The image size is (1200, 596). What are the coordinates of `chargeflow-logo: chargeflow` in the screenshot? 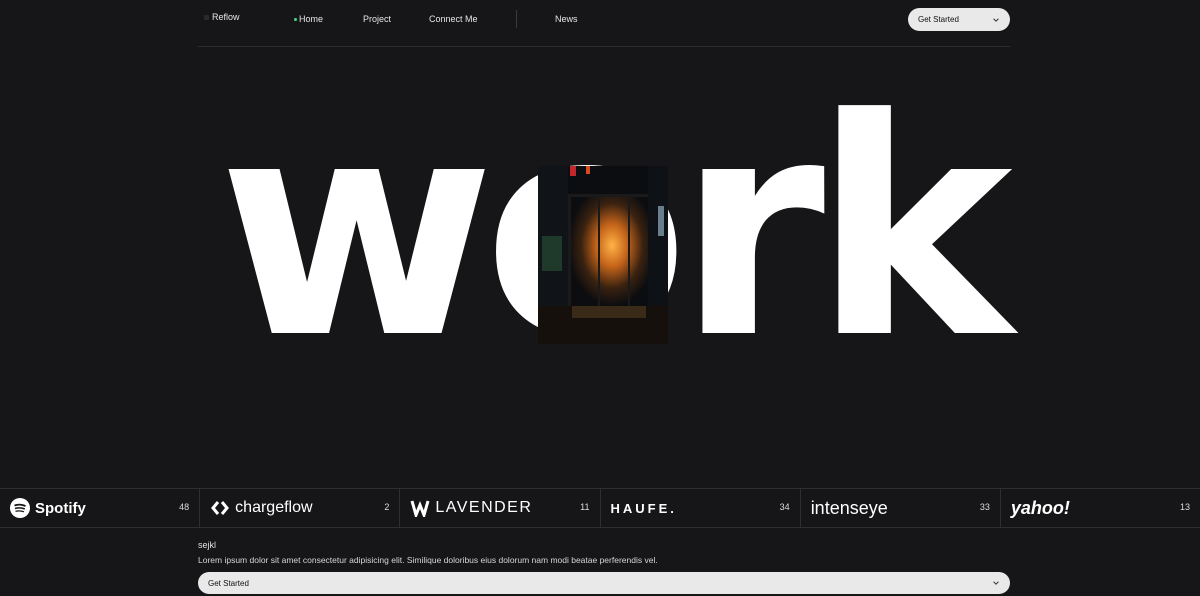 It's located at (261, 508).